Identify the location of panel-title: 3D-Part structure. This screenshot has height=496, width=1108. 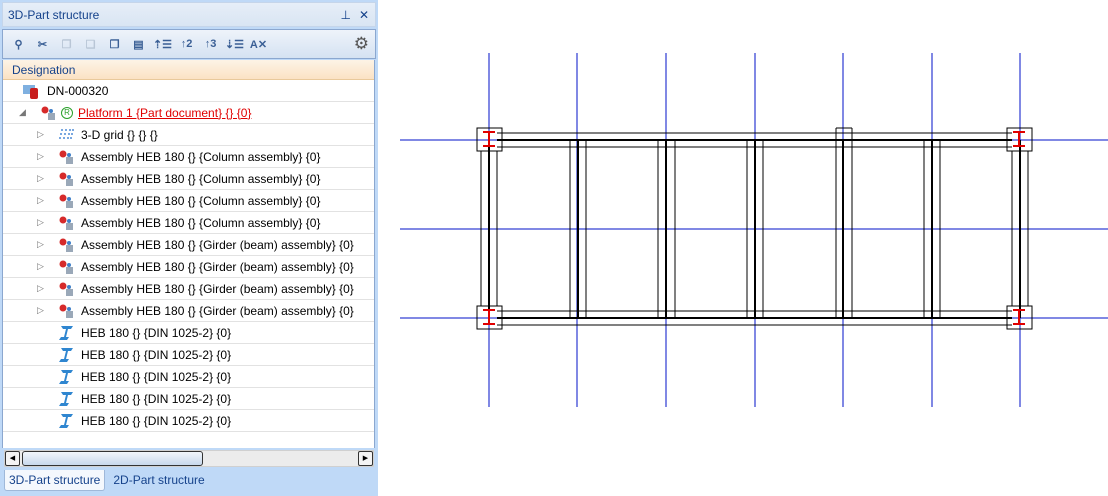
(54, 14).